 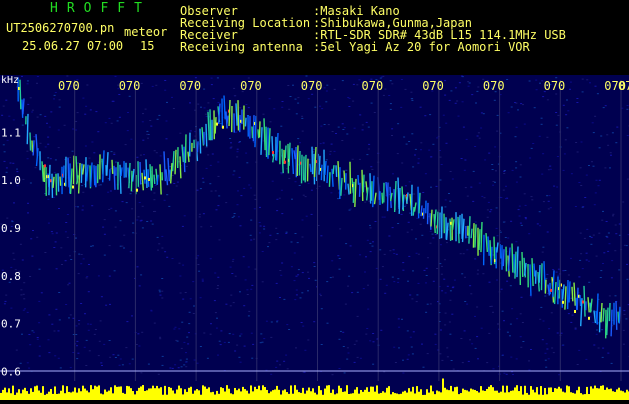 What do you see at coordinates (147, 46) in the screenshot?
I see `count-label: 15` at bounding box center [147, 46].